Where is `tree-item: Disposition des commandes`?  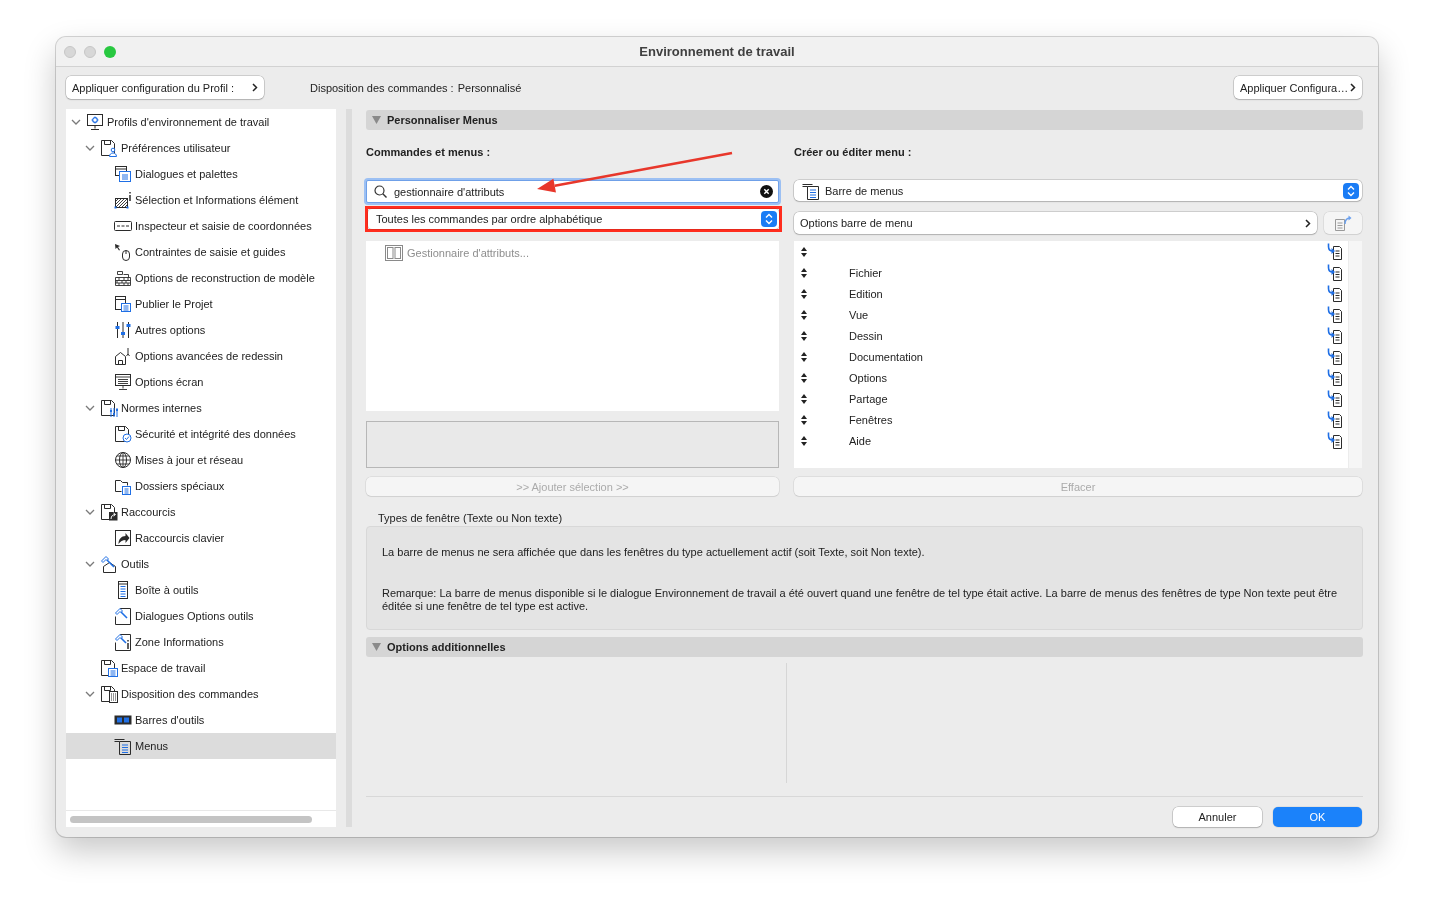
tree-item: Disposition des commandes is located at coordinates (201, 694).